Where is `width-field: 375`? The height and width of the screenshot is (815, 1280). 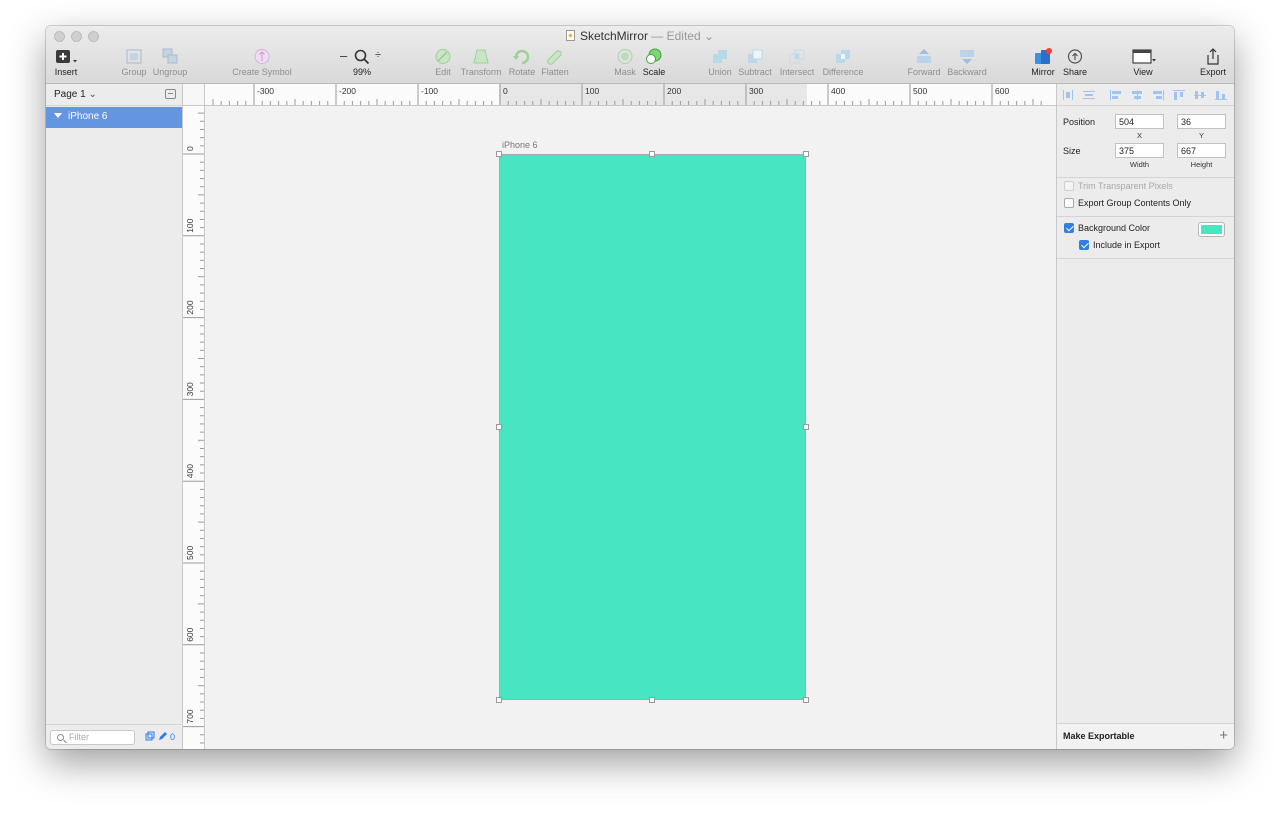 width-field: 375 is located at coordinates (1139, 150).